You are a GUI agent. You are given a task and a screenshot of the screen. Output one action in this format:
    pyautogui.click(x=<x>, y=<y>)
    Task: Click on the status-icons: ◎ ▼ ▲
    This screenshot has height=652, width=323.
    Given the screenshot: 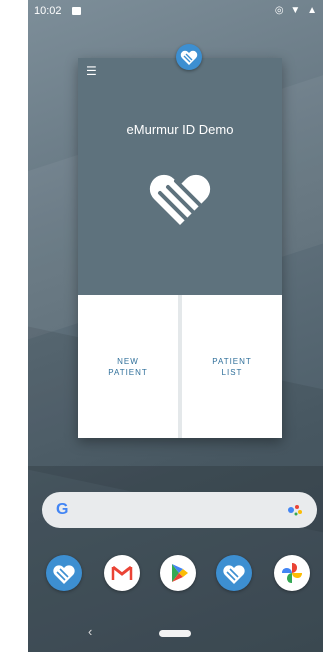 What is the action you would take?
    pyautogui.click(x=296, y=10)
    